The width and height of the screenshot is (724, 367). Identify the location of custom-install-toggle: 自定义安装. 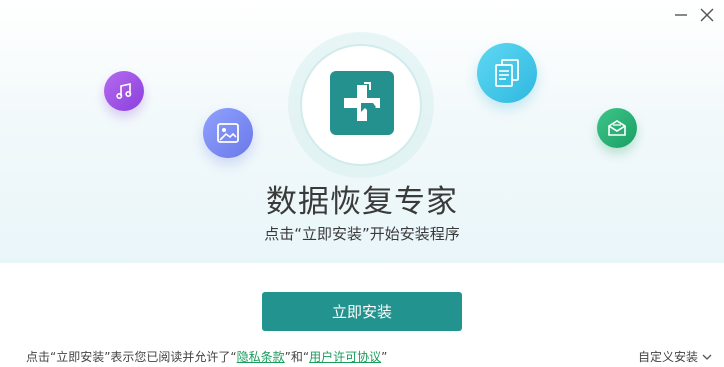
(675, 356).